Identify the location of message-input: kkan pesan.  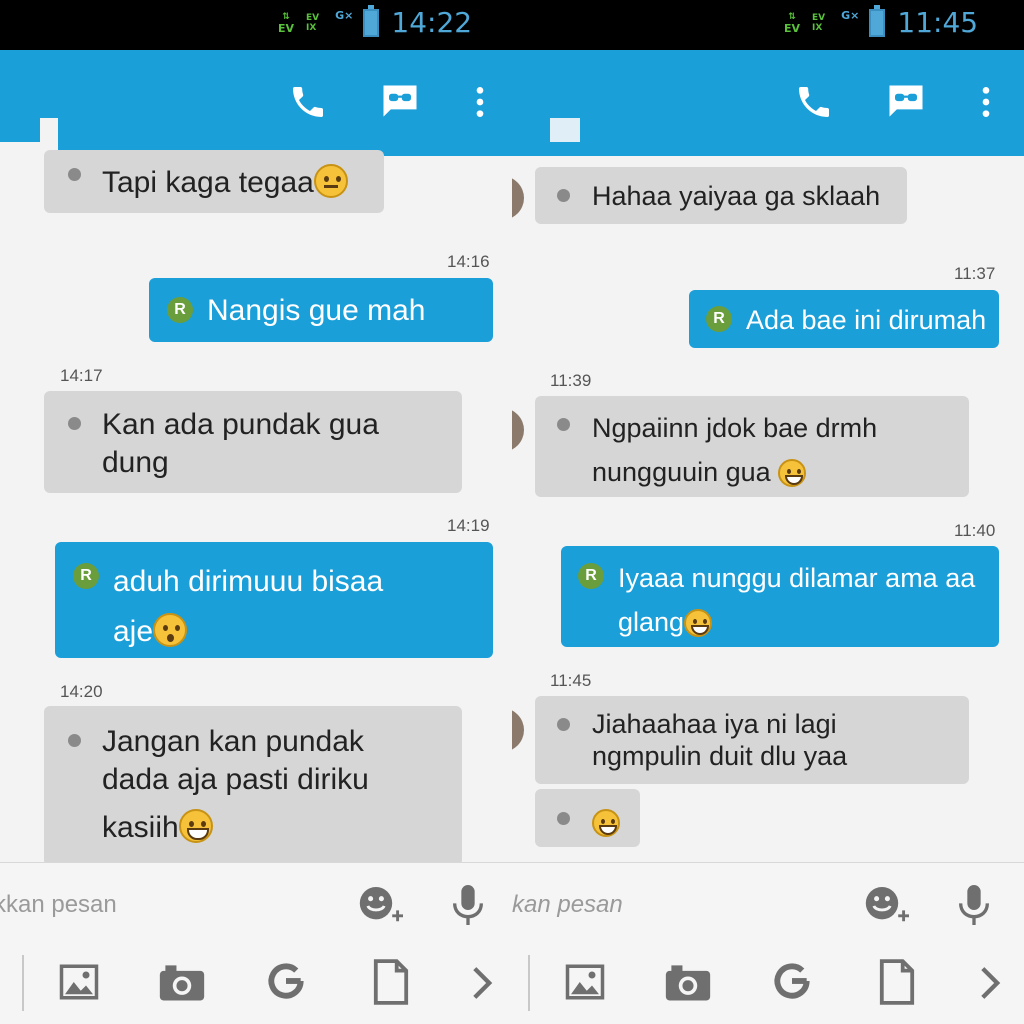
(58, 905).